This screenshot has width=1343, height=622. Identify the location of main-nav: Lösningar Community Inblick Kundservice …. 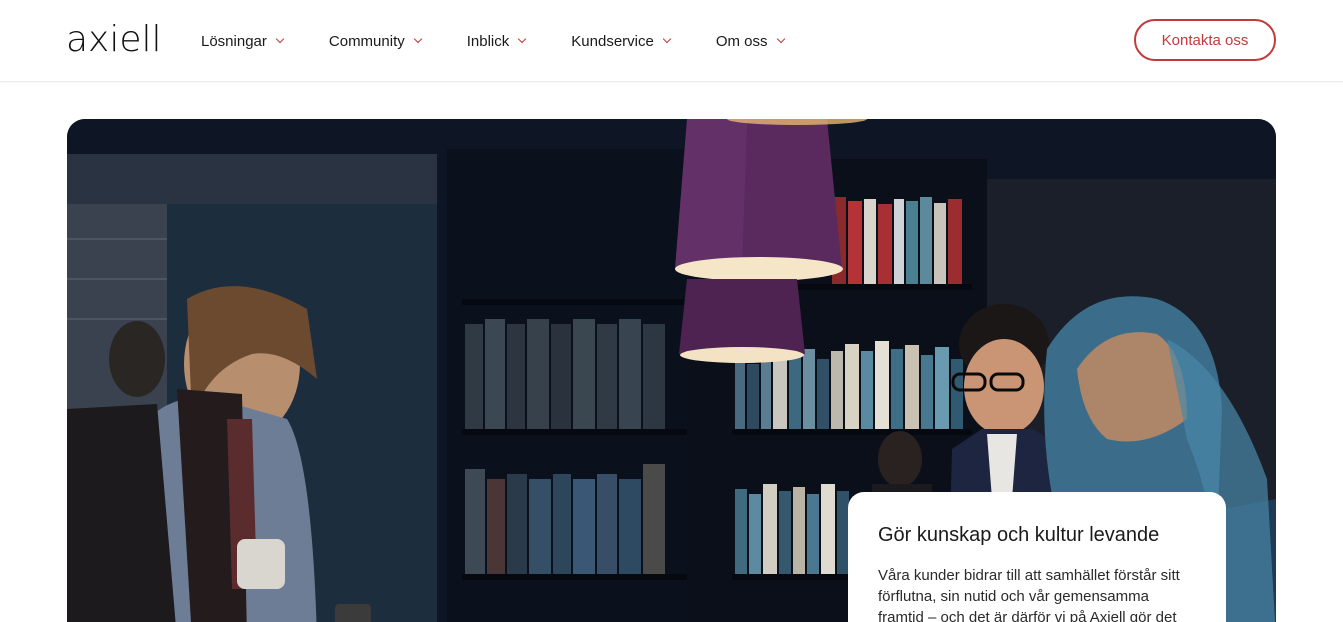
(515, 41).